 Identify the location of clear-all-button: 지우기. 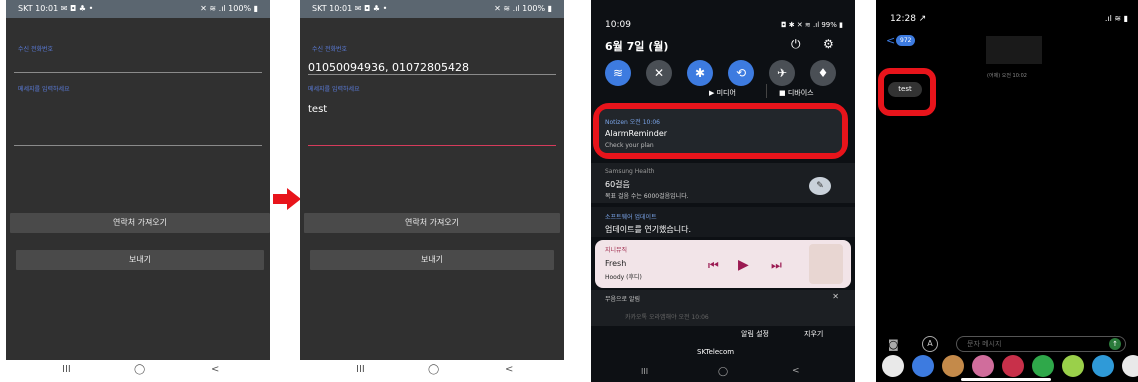
(813, 334).